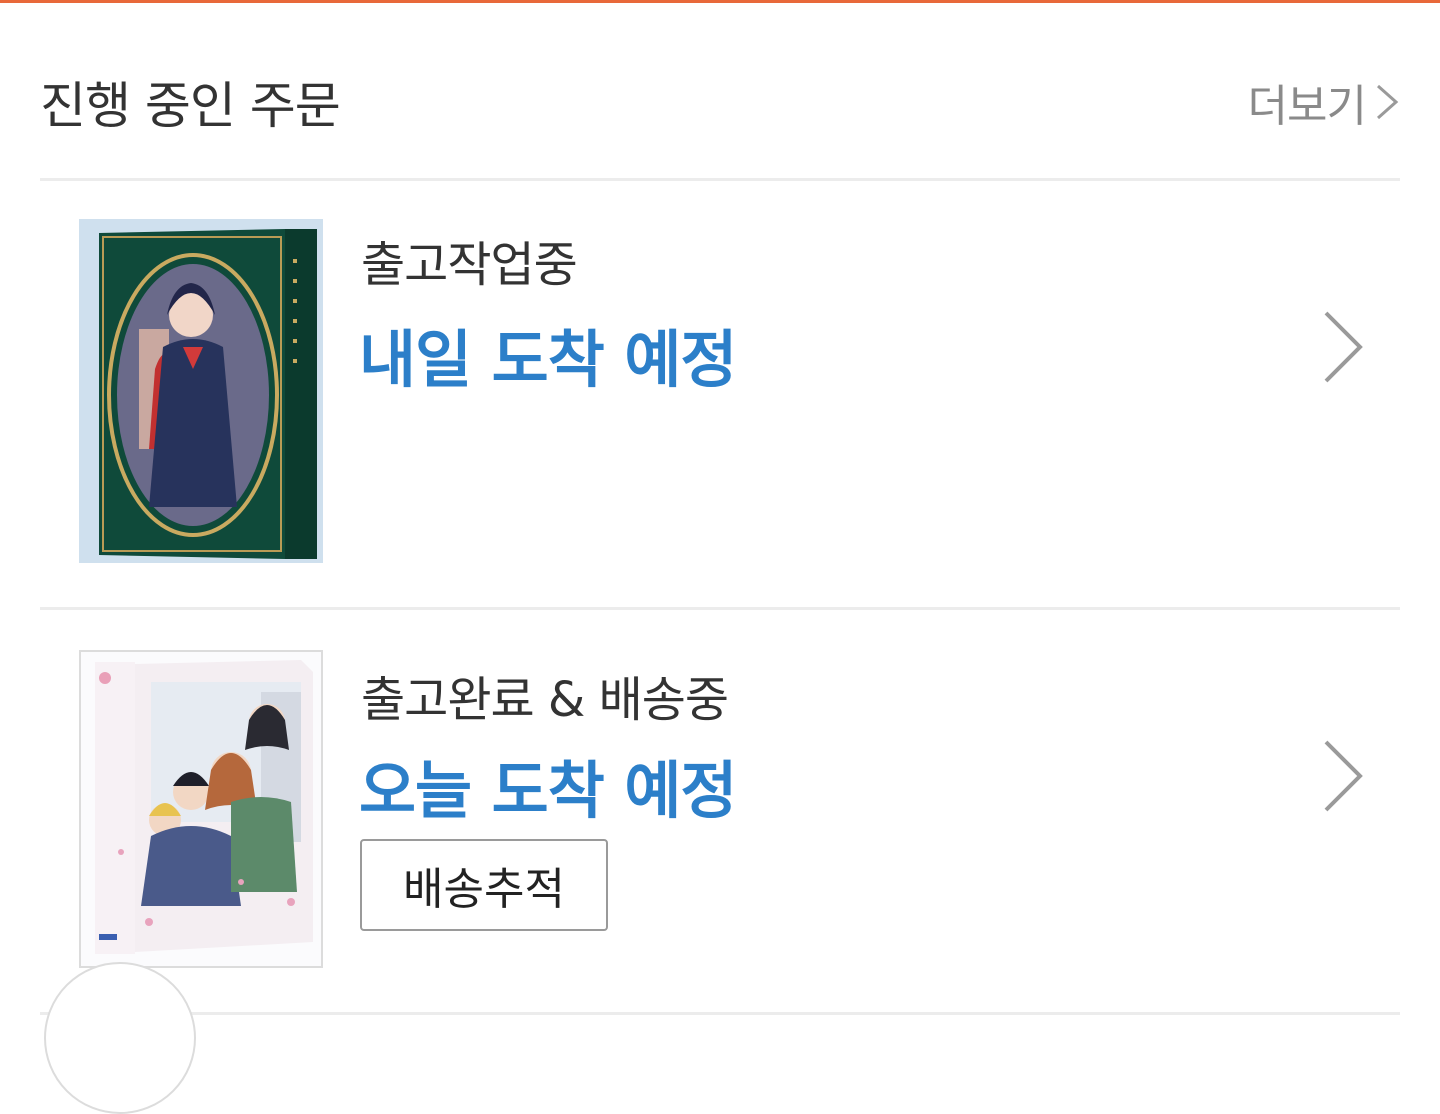 The height and width of the screenshot is (1114, 1440). I want to click on more-link: 더보기, so click(1324, 102).